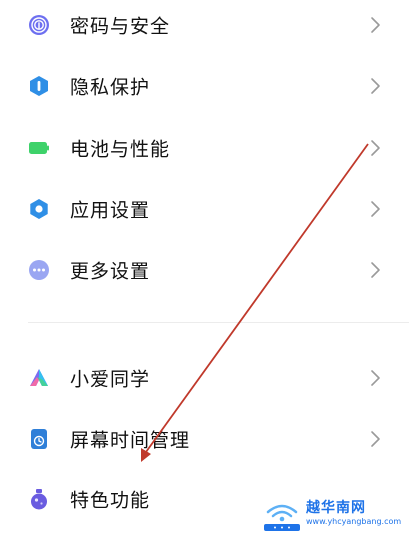 The image size is (409, 536). I want to click on settings-item-label: 更多设置, so click(110, 271).